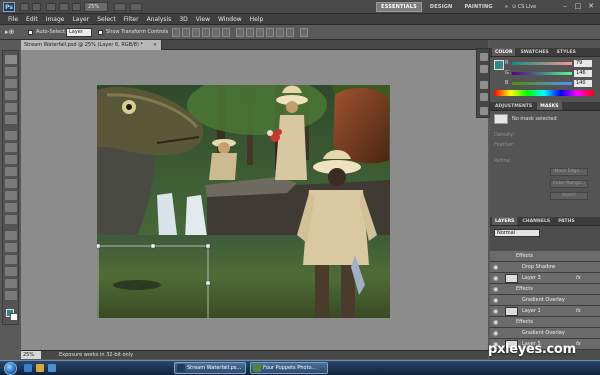 The width and height of the screenshot is (600, 375). Describe the element at coordinates (534, 52) in the screenshot. I see `tab-swatches: SWATCHES` at that location.